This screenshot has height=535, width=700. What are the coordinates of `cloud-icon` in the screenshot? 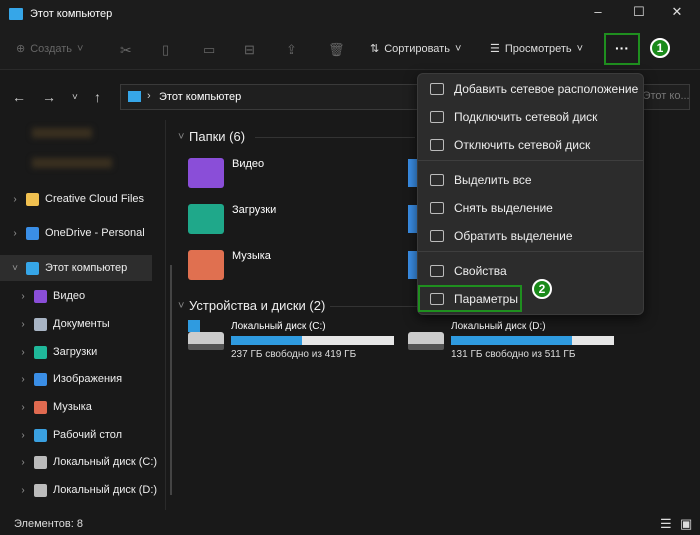 It's located at (32, 233).